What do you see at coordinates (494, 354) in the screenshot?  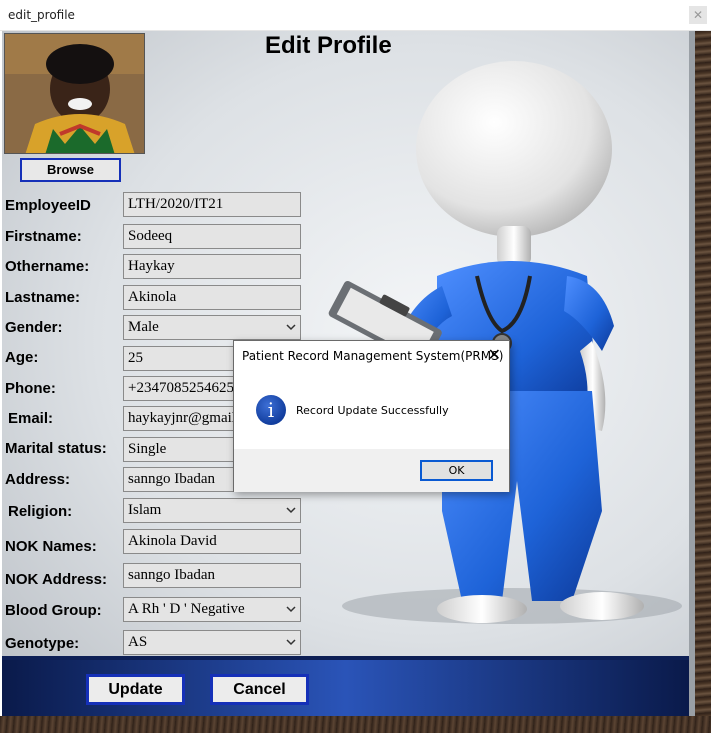 I see `dialog-close-icon: ✕` at bounding box center [494, 354].